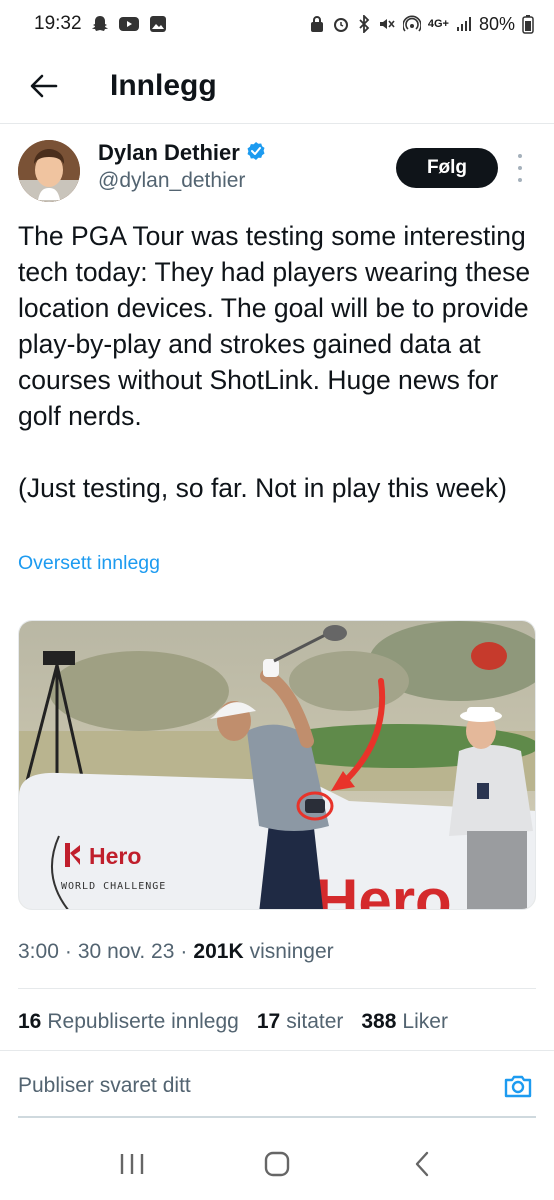 The width and height of the screenshot is (554, 1200). I want to click on post-time: 3:00, so click(38, 951).